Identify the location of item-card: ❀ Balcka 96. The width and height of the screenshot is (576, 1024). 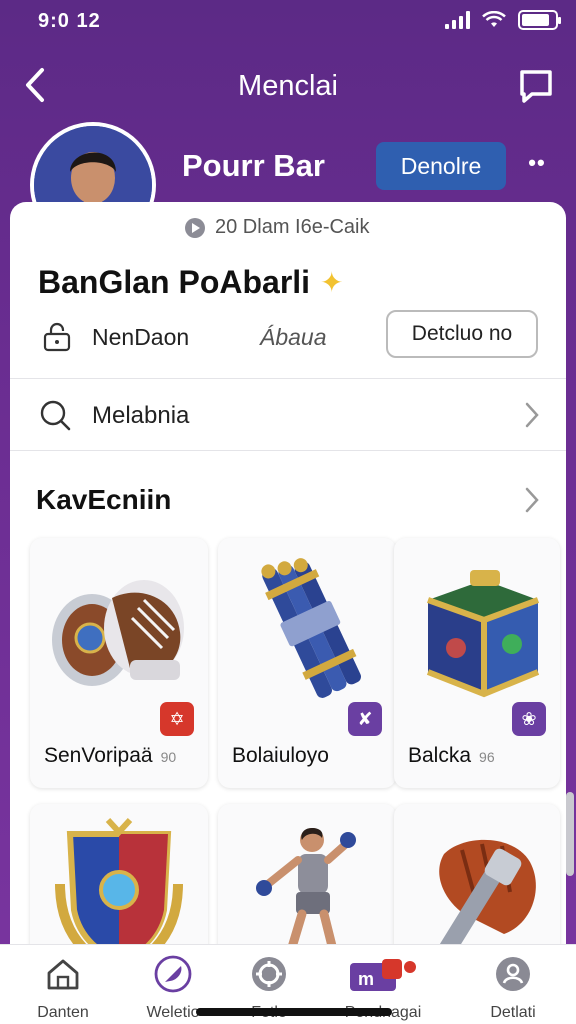
(477, 663).